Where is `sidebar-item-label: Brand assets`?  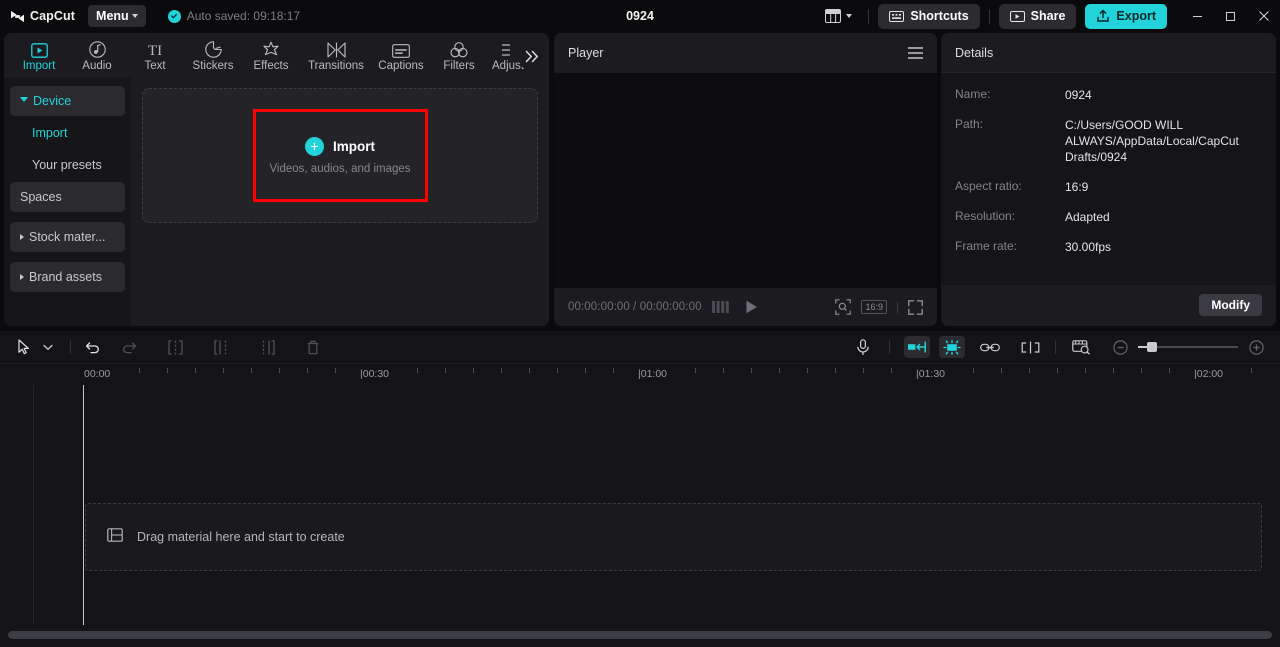
sidebar-item-label: Brand assets is located at coordinates (65, 277).